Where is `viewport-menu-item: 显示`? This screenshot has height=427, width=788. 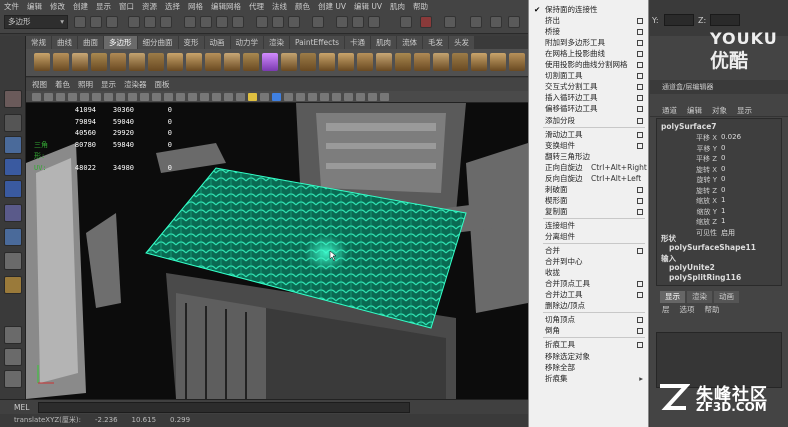 viewport-menu-item: 显示 is located at coordinates (108, 84).